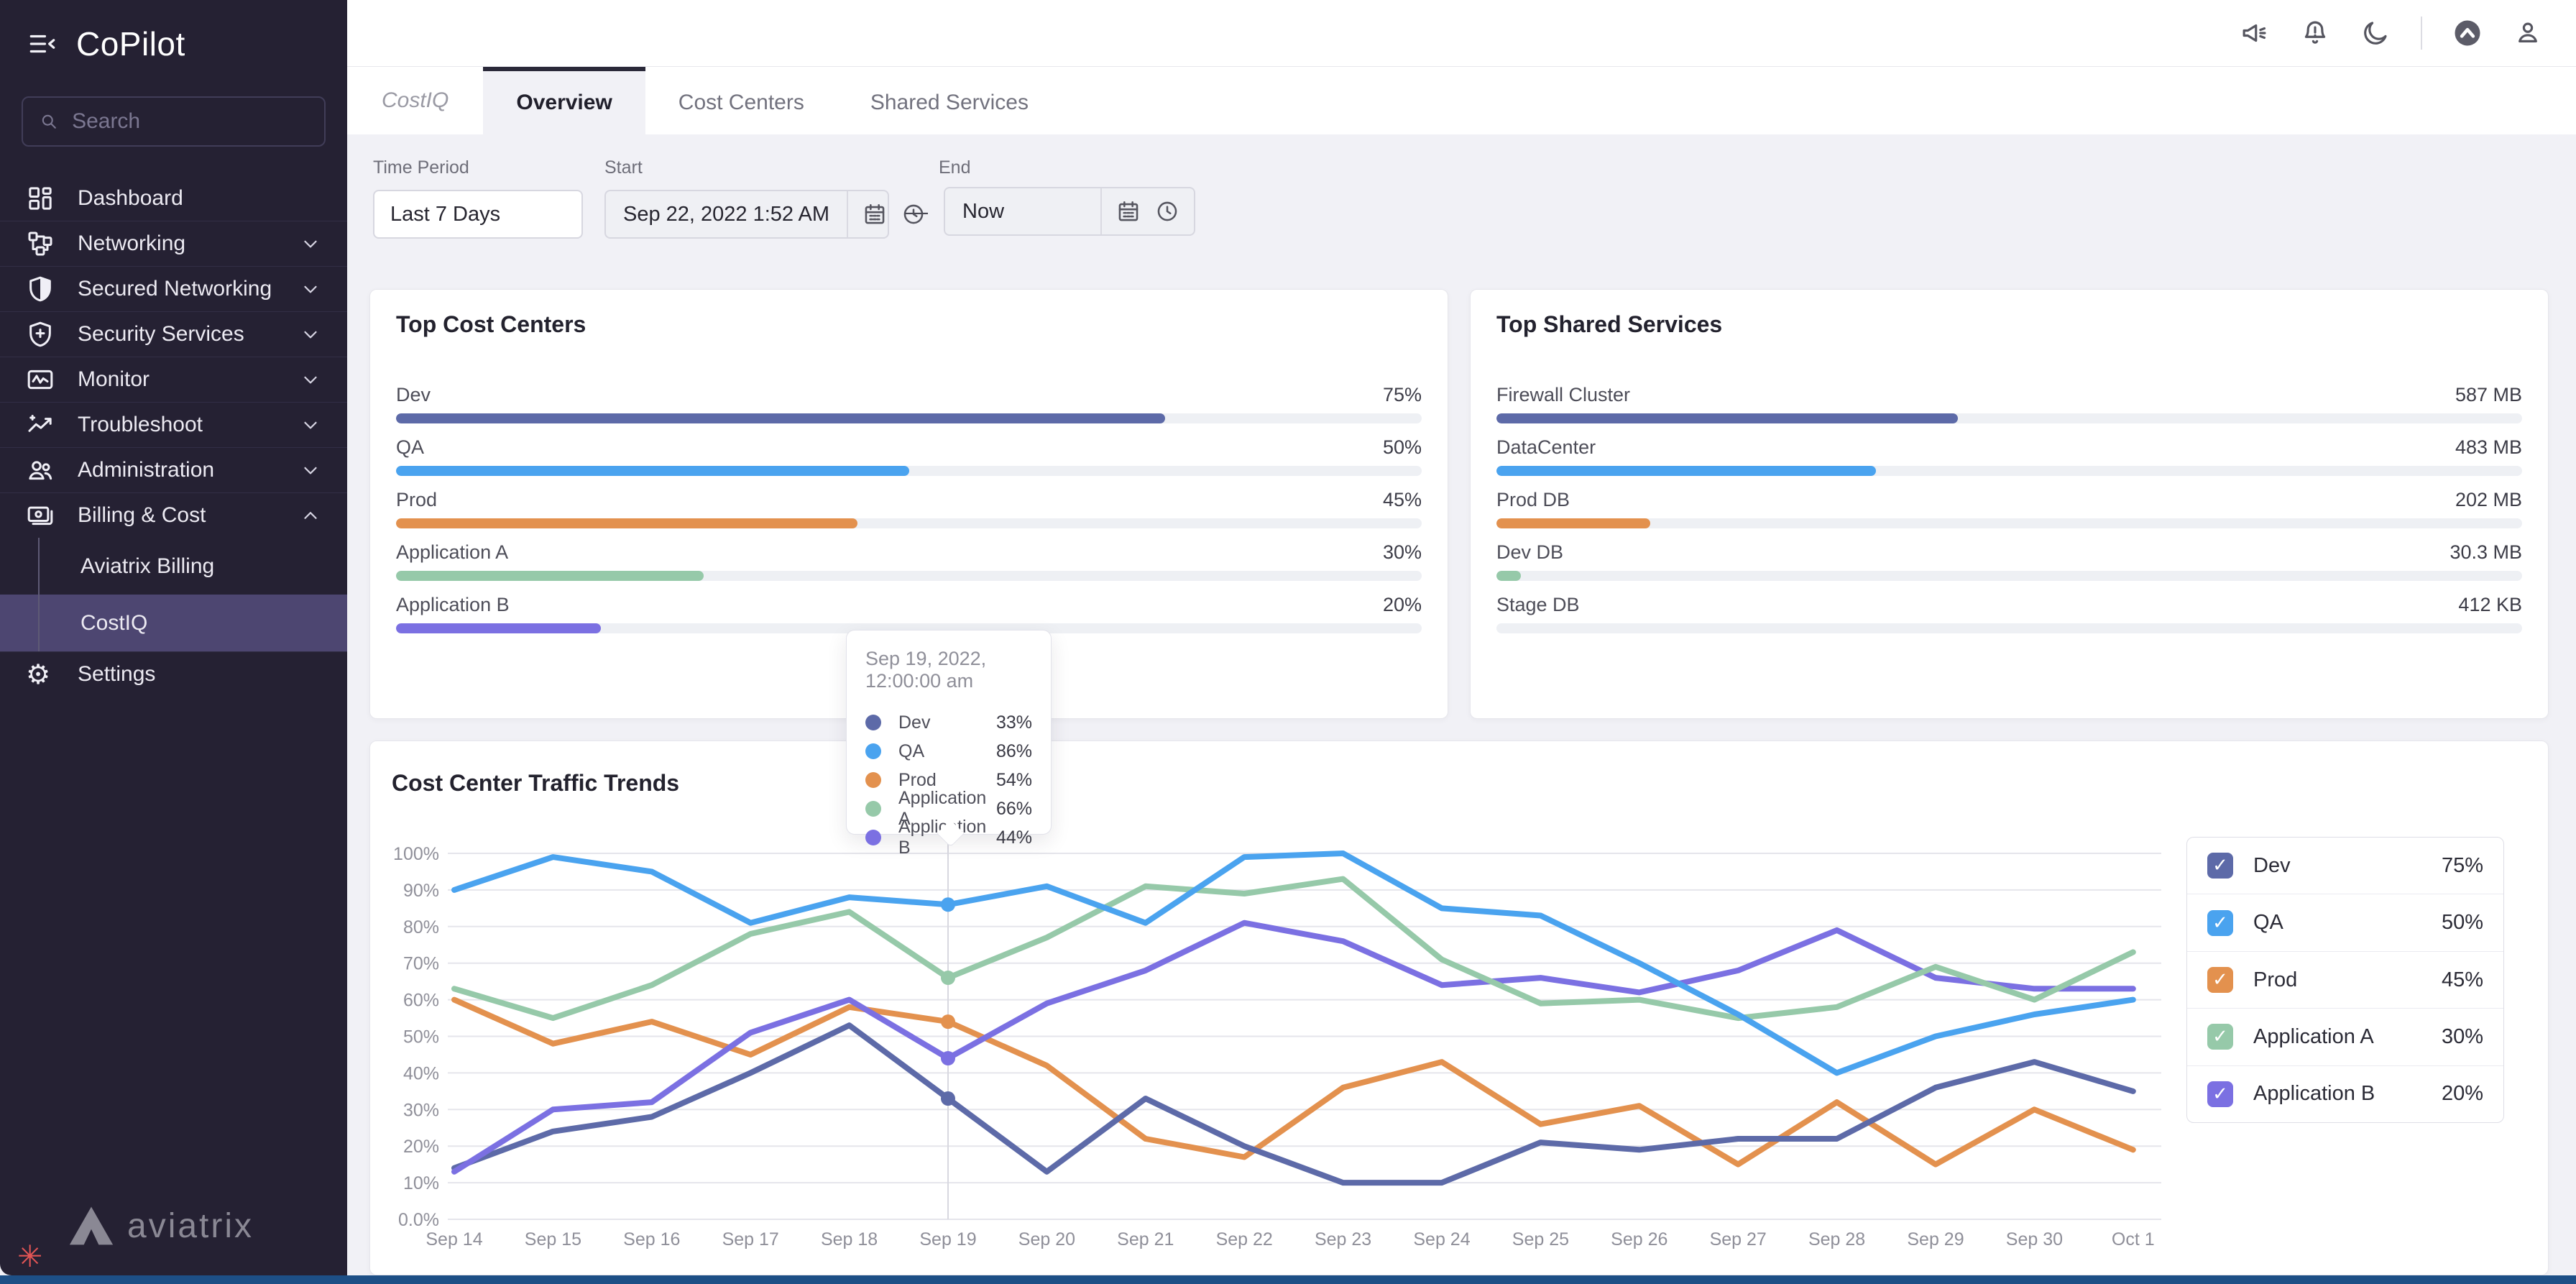 The width and height of the screenshot is (2576, 1284). Describe the element at coordinates (2345, 1093) in the screenshot. I see `legend-row-application-b: ✓ Application B 20%` at that location.